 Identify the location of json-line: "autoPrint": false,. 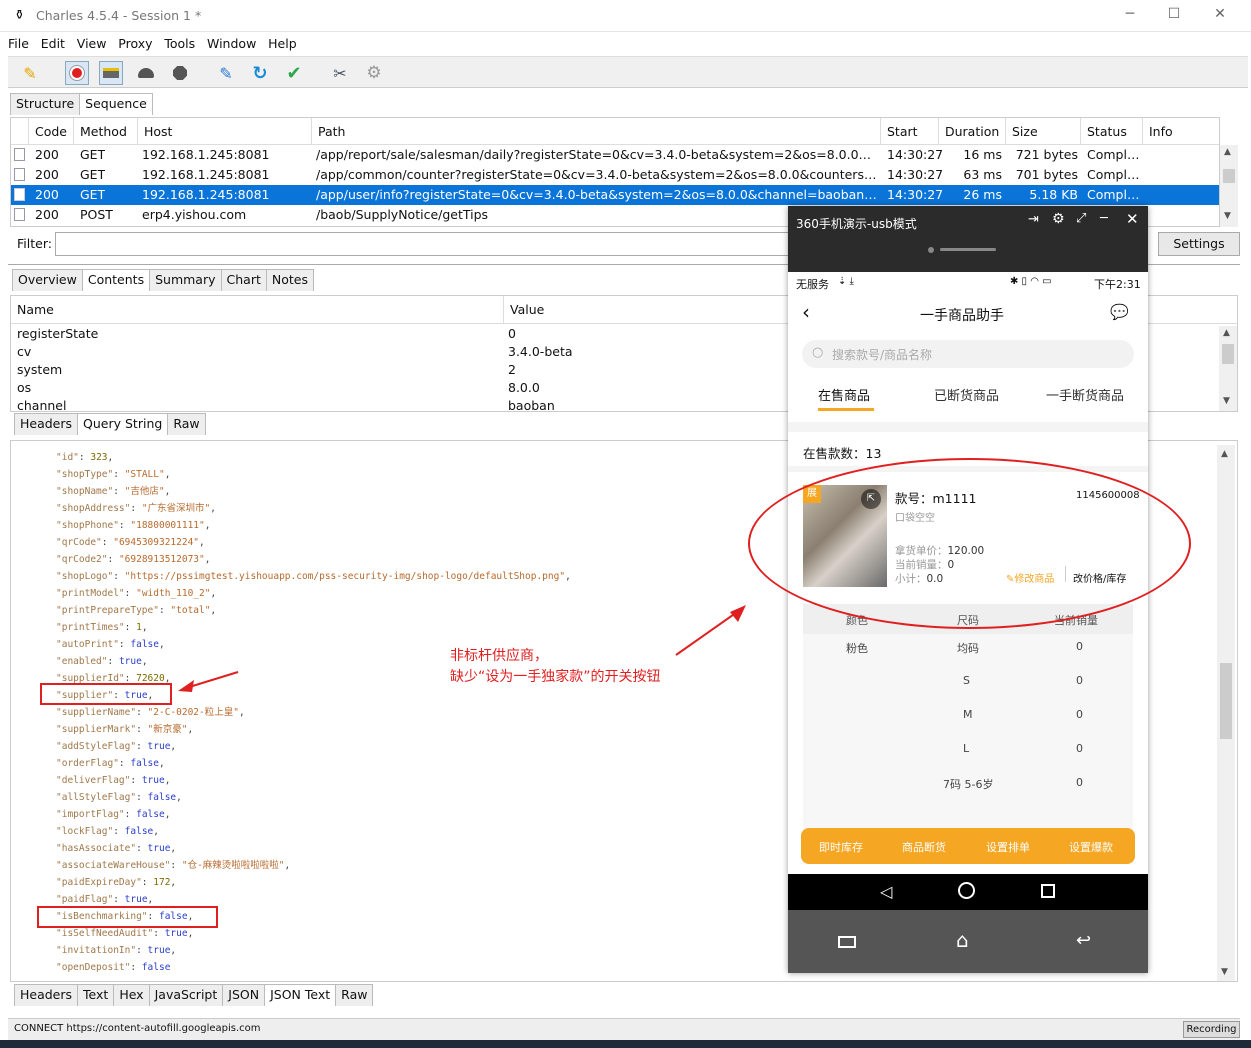
(110, 644).